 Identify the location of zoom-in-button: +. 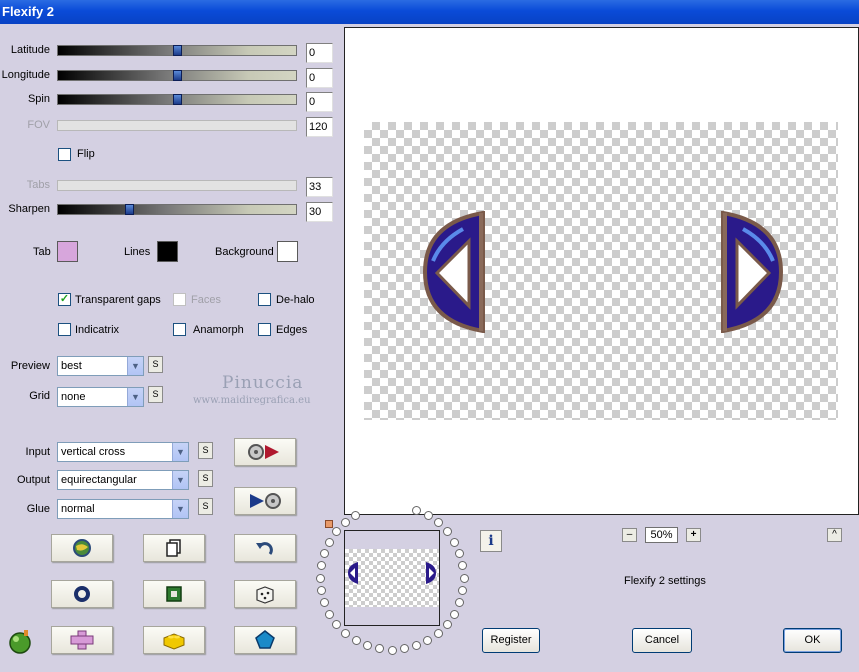
(693, 535).